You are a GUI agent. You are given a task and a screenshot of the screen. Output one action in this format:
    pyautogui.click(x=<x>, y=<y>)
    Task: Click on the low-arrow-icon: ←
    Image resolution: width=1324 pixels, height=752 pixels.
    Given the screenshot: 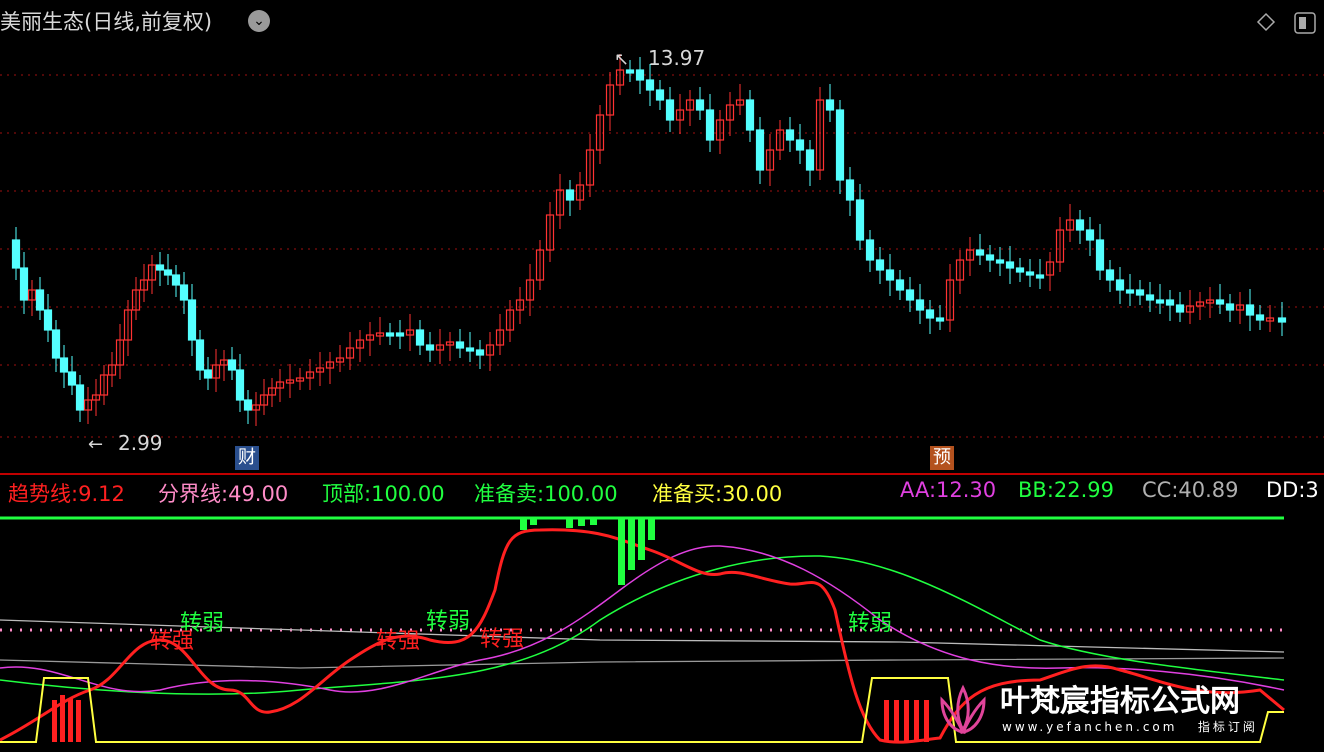 What is the action you would take?
    pyautogui.click(x=95, y=444)
    